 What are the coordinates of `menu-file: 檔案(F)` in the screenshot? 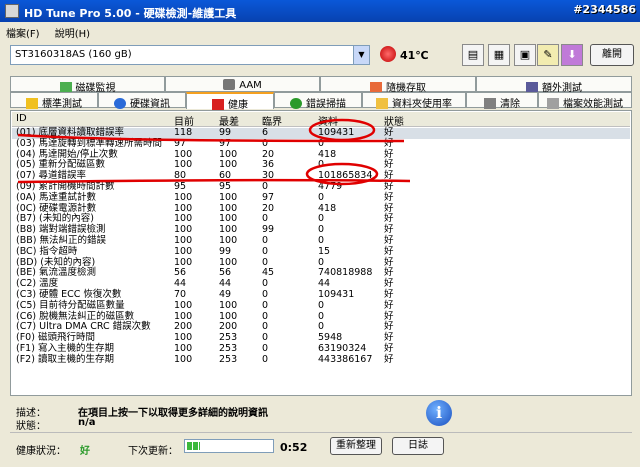 It's located at (23, 34).